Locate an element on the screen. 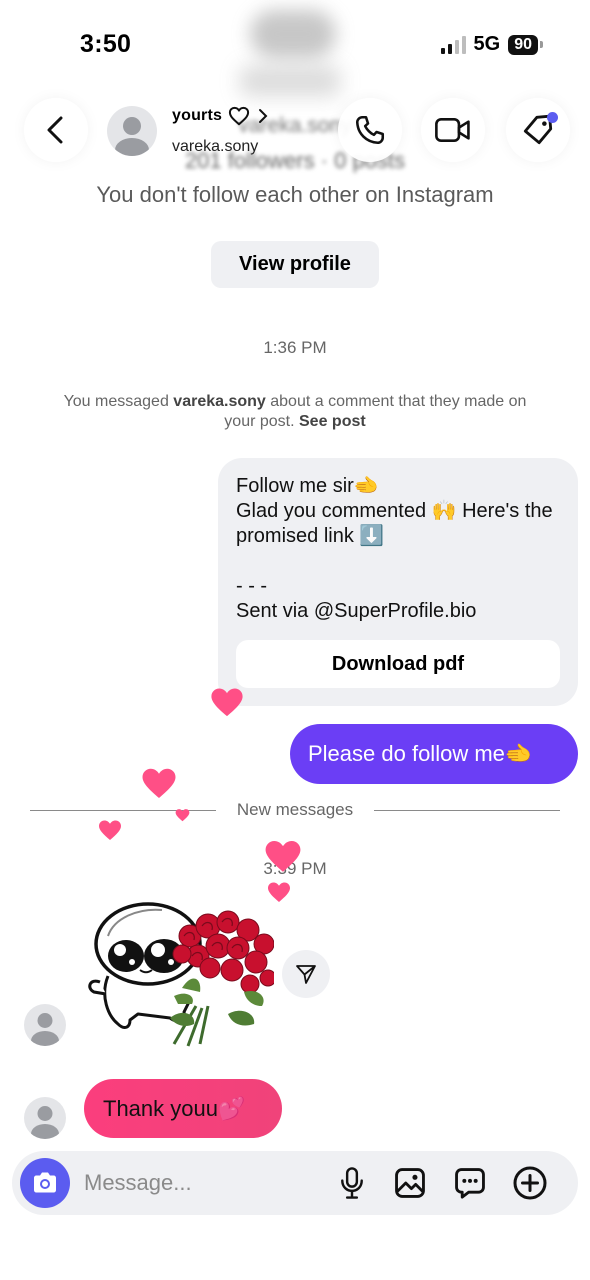 Image resolution: width=590 pixels, height=1280 pixels. message-timestamp: 1:36 PM is located at coordinates (295, 347).